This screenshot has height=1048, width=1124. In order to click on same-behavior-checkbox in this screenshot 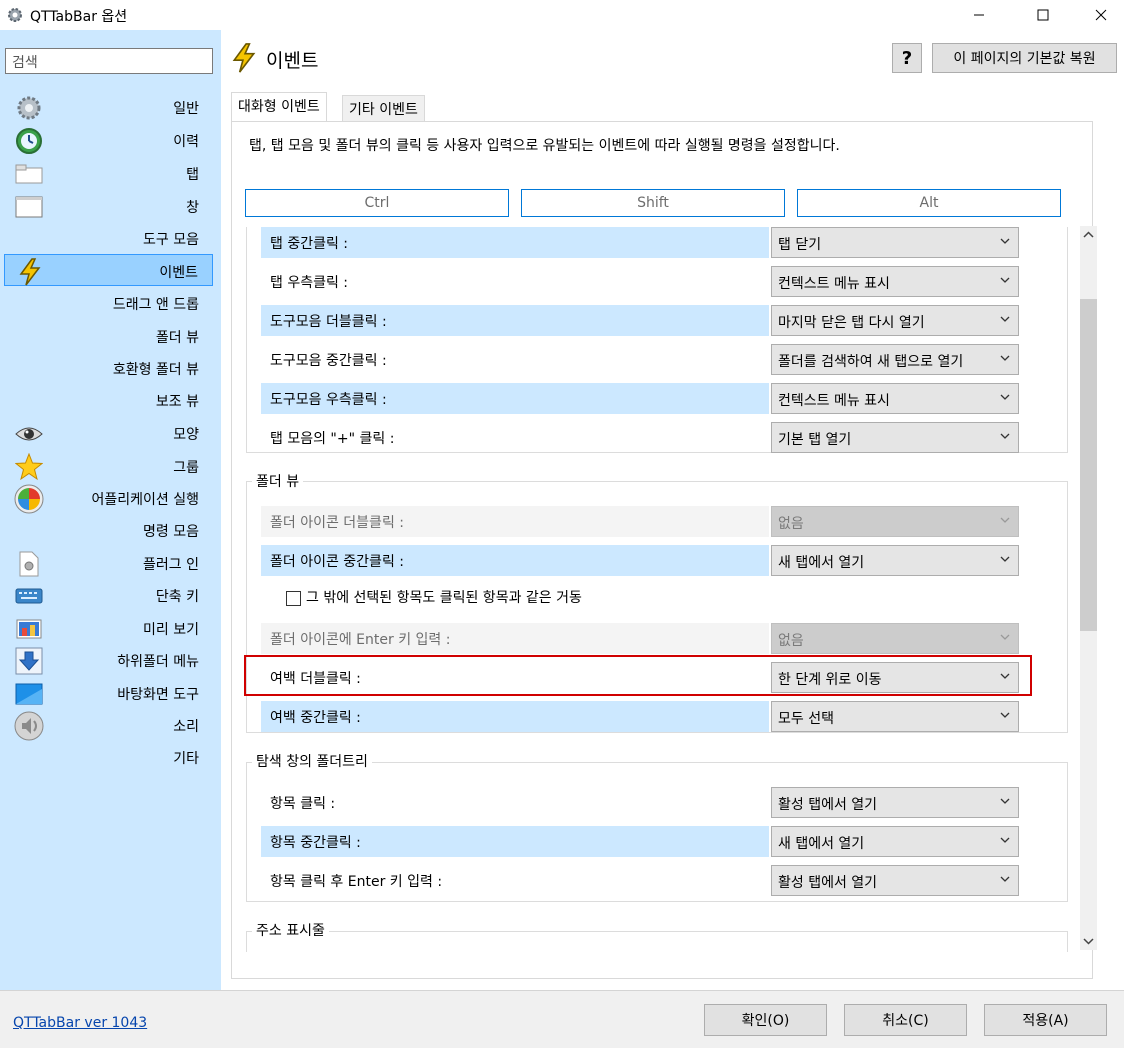, I will do `click(293, 598)`.